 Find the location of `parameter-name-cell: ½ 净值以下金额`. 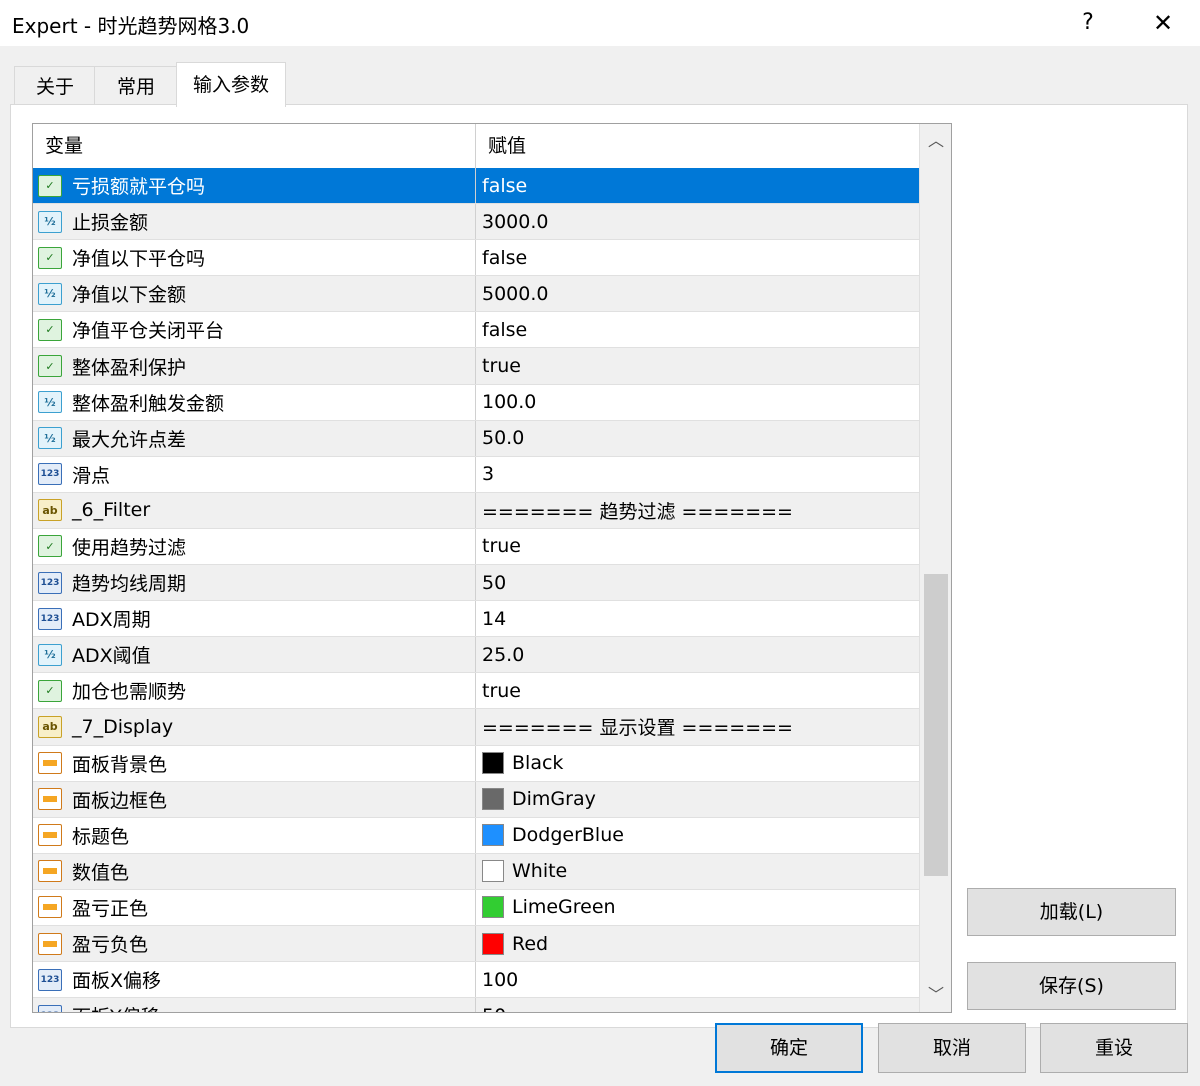

parameter-name-cell: ½ 净值以下金额 is located at coordinates (254, 293).